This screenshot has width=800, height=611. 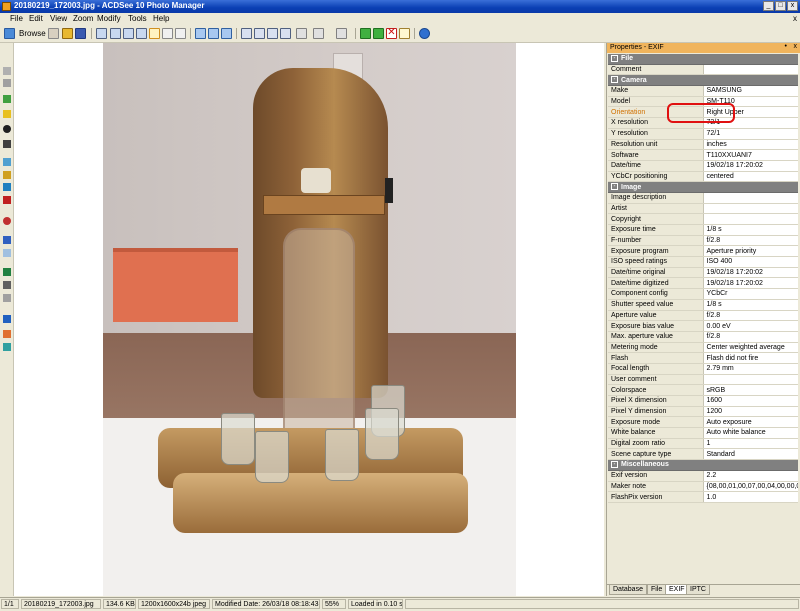 What do you see at coordinates (137, 18) in the screenshot?
I see `menu-tools: Tools` at bounding box center [137, 18].